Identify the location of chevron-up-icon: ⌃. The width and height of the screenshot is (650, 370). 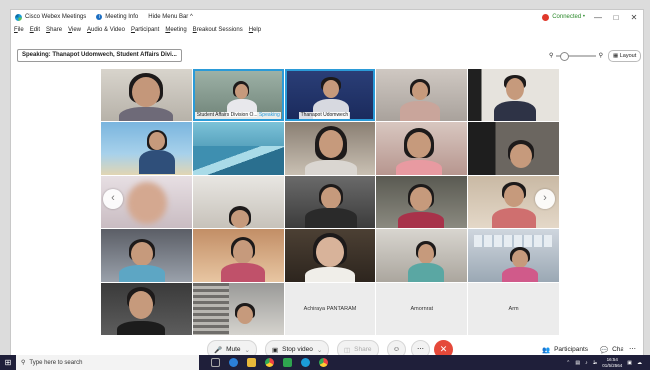
(568, 363).